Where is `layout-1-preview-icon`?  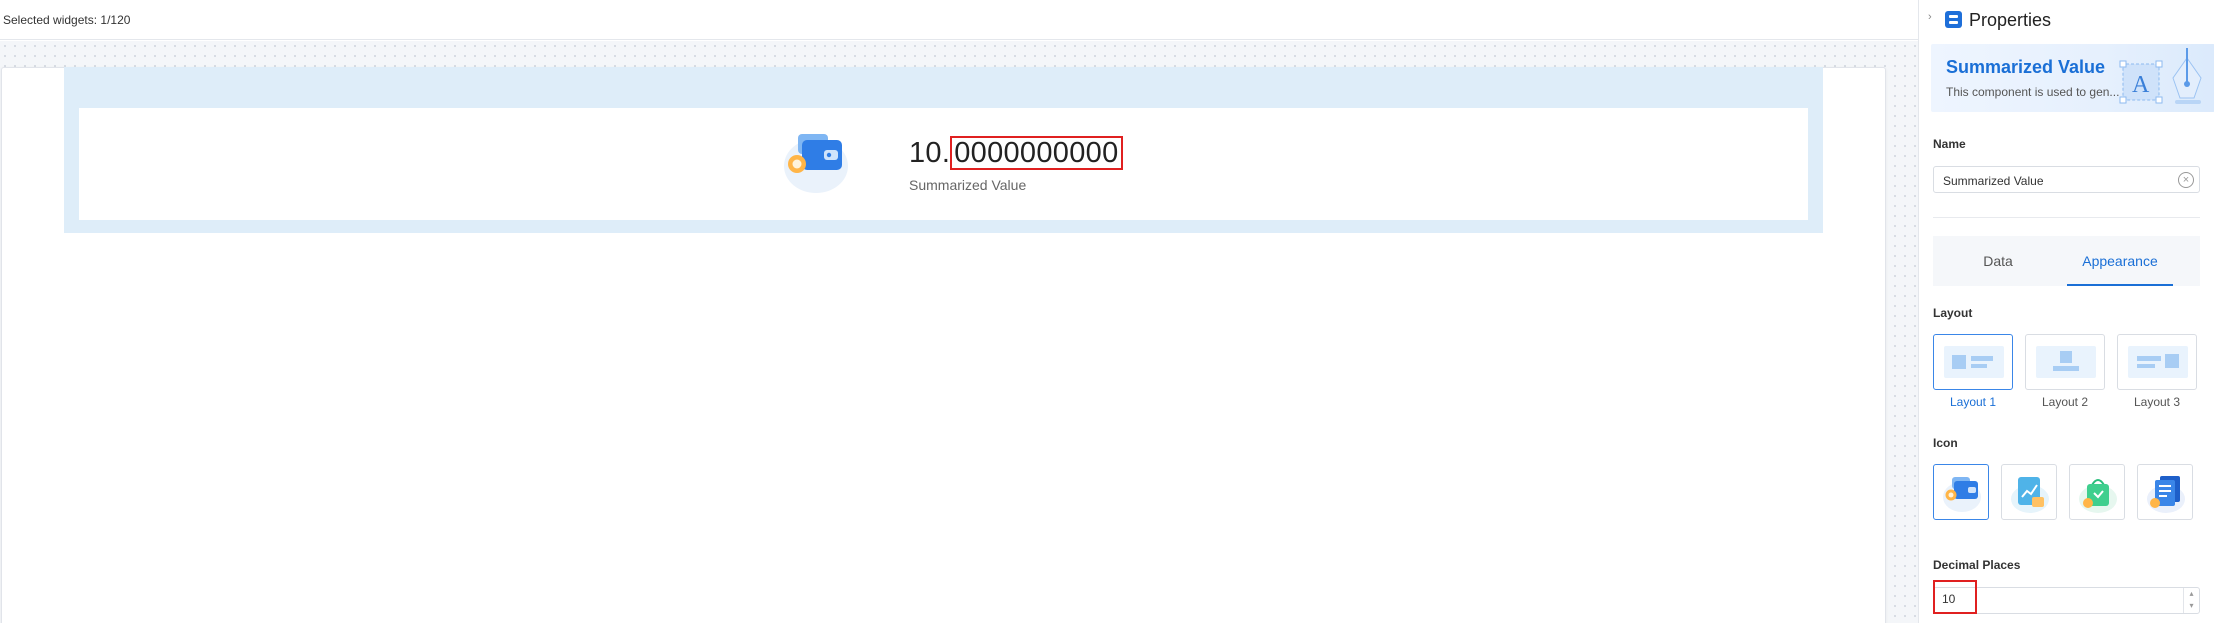 layout-1-preview-icon is located at coordinates (1974, 362).